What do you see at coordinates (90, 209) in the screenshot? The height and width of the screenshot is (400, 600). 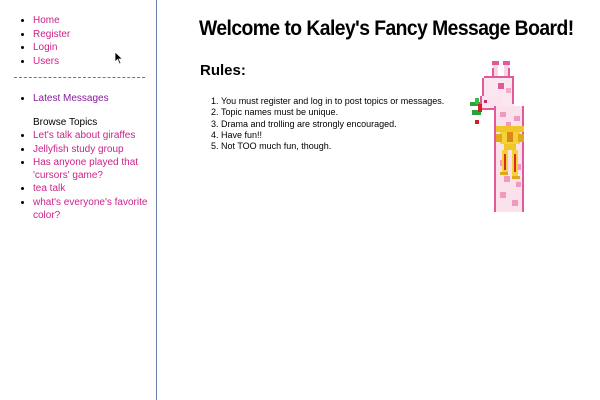 I see `topic-link-color: what's everyone's favorite color?` at bounding box center [90, 209].